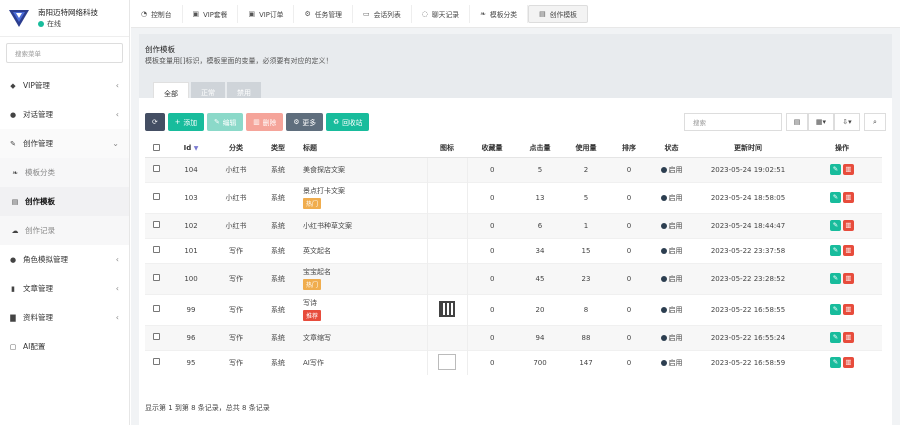 The image size is (900, 425). I want to click on tab-session-list: ▭ 会话列表, so click(382, 13).